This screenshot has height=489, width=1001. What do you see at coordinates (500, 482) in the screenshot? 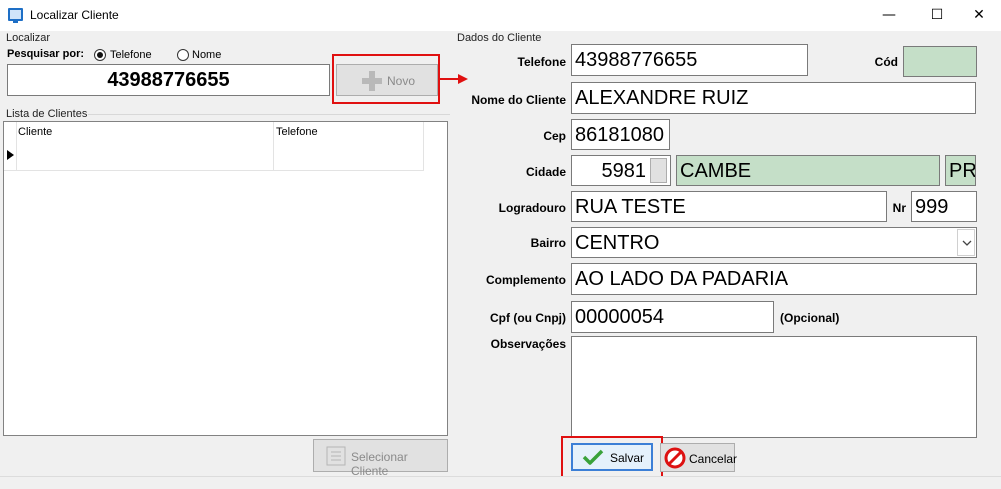
I see `status-bar` at bounding box center [500, 482].